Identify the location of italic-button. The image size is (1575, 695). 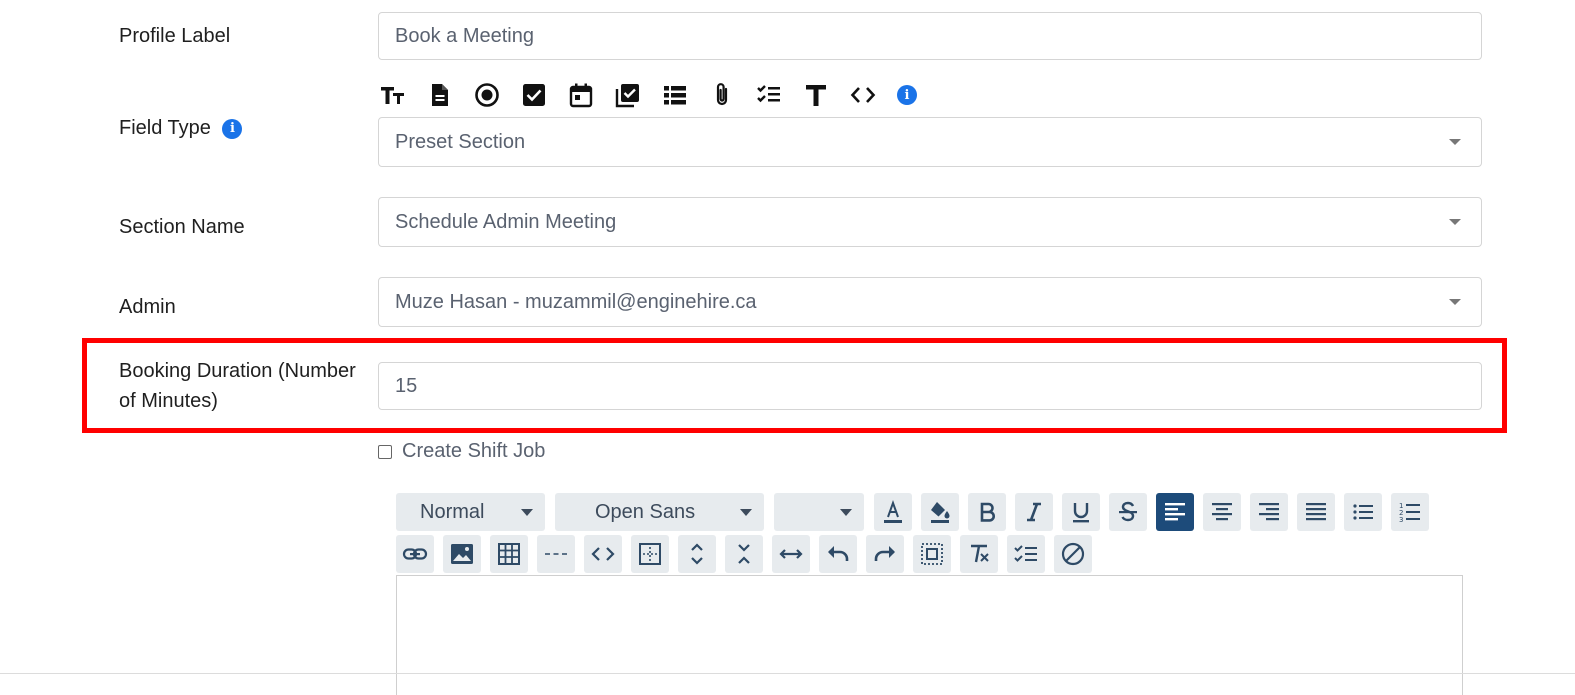
(1034, 512).